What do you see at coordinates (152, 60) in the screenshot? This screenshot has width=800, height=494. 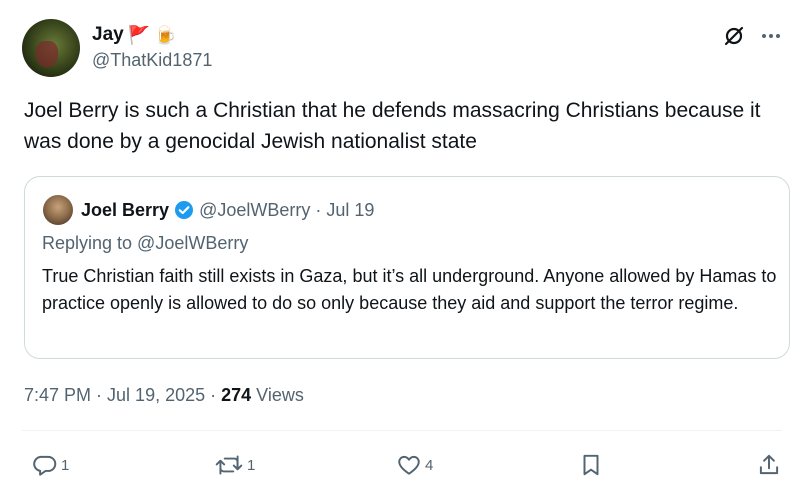 I see `author-handle: @ThatKid1871` at bounding box center [152, 60].